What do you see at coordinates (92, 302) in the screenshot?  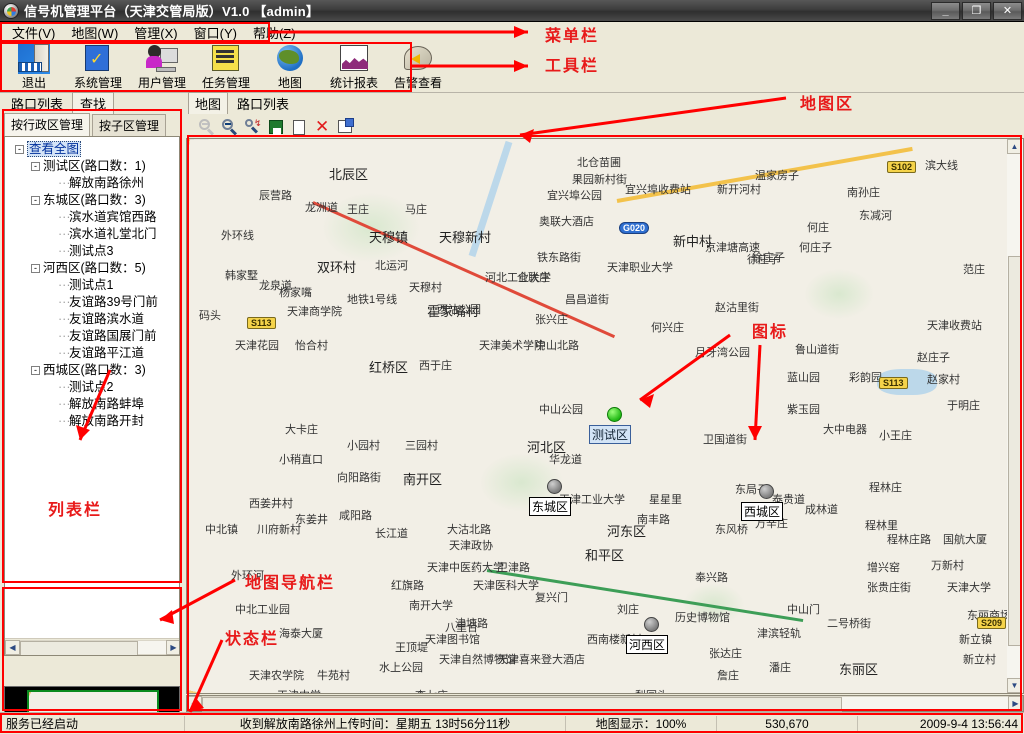 I see `tree-node-leaf: ···友谊路39号门前` at bounding box center [92, 302].